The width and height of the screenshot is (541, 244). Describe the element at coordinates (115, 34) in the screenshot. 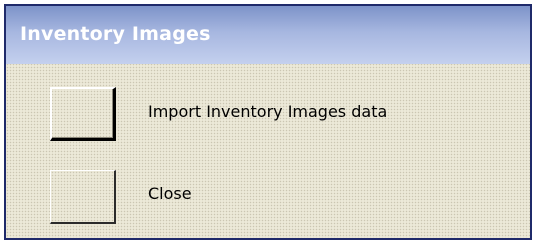

I see `window-title: Inventory Images` at that location.